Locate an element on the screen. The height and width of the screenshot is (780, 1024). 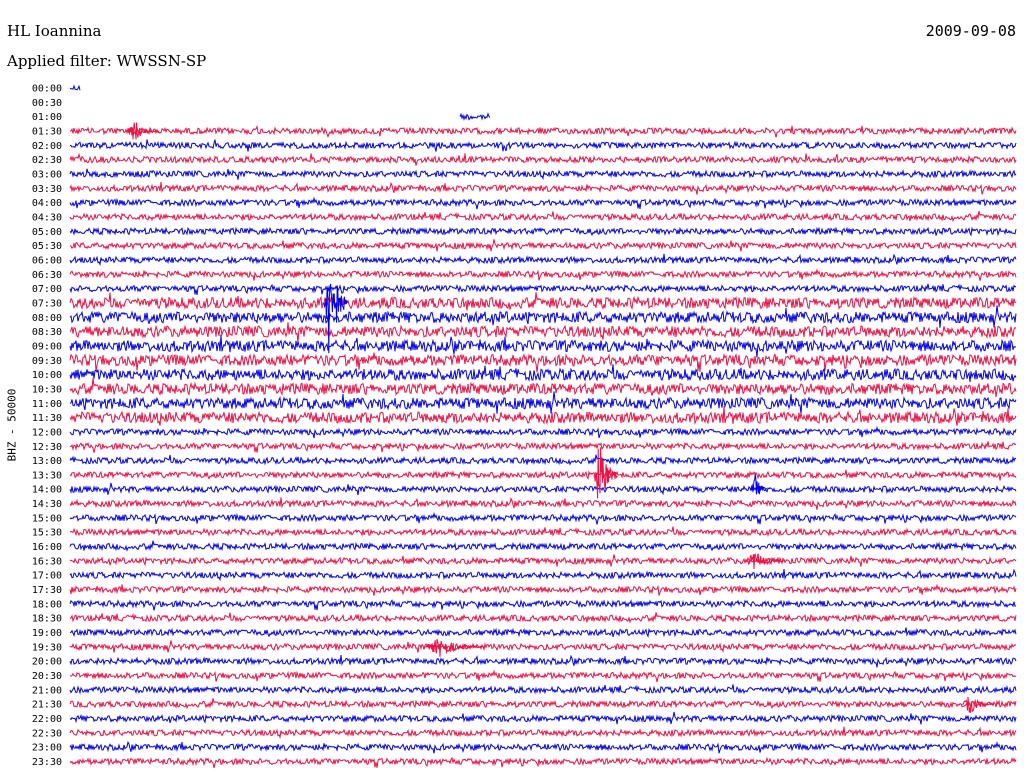
row-time-label: 03:30 is located at coordinates (47, 189).